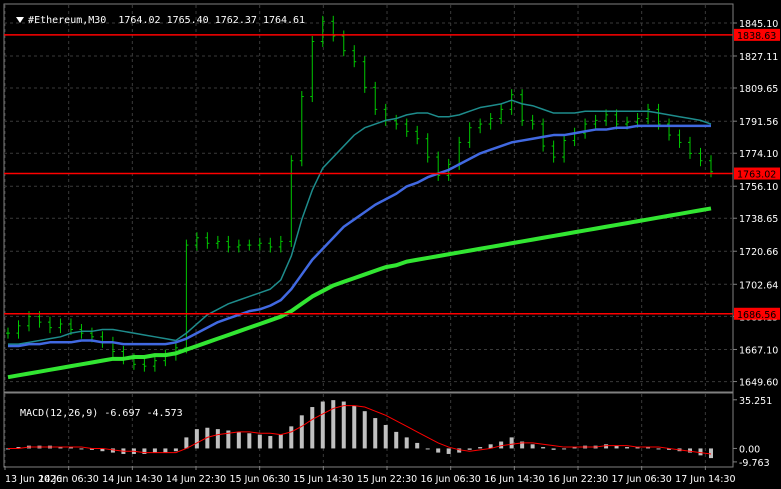  What do you see at coordinates (749, 449) in the screenshot?
I see `macd-y-tick-label: 0.00` at bounding box center [749, 449].